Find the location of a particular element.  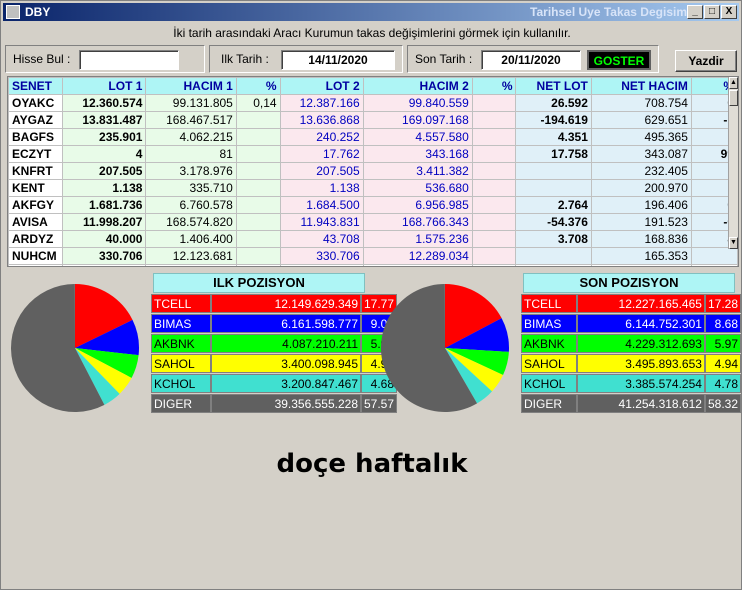

position-pct: 4.94 is located at coordinates (722, 363).